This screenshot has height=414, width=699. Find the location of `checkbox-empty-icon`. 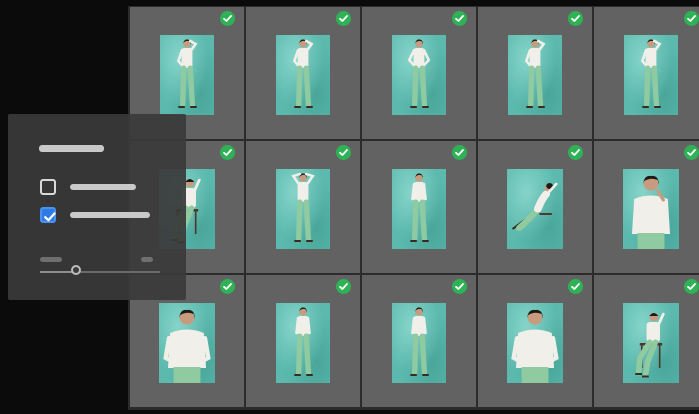

checkbox-empty-icon is located at coordinates (48, 187).